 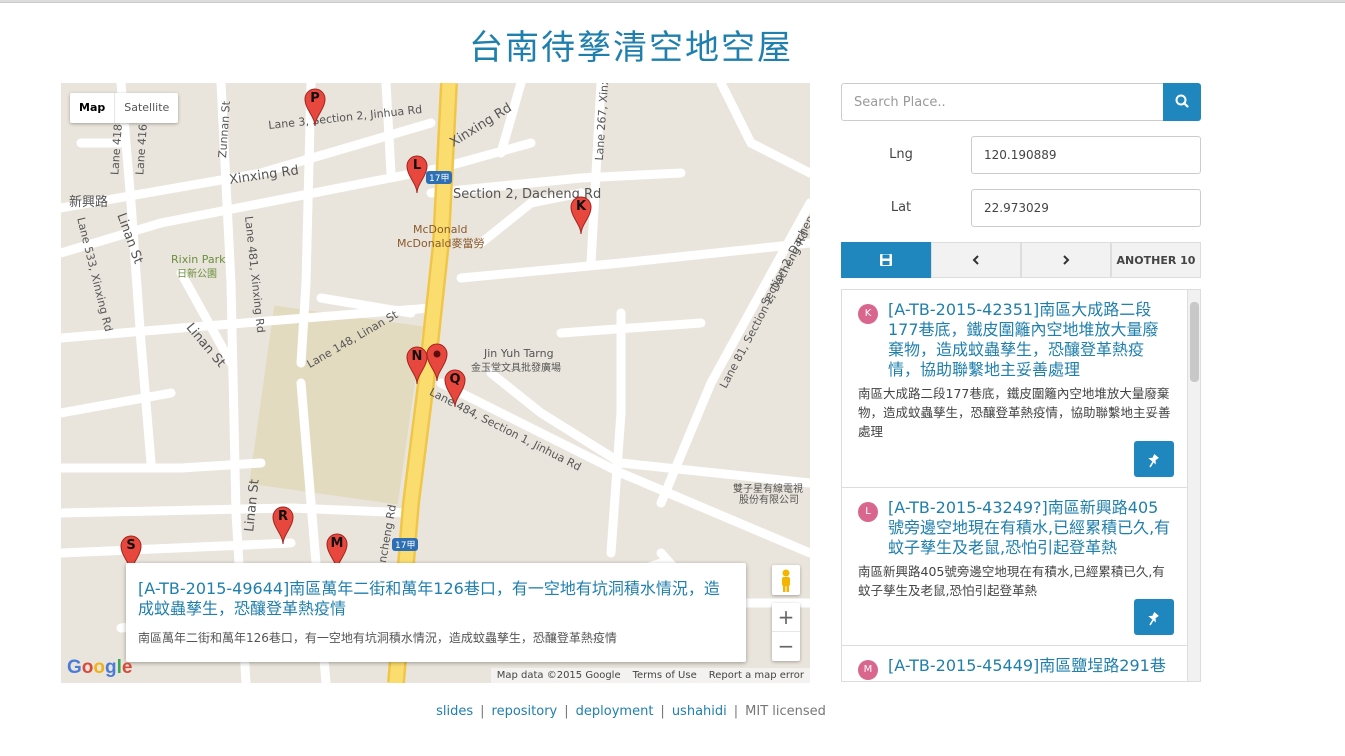 I want to click on marker-label: K, so click(x=581, y=206).